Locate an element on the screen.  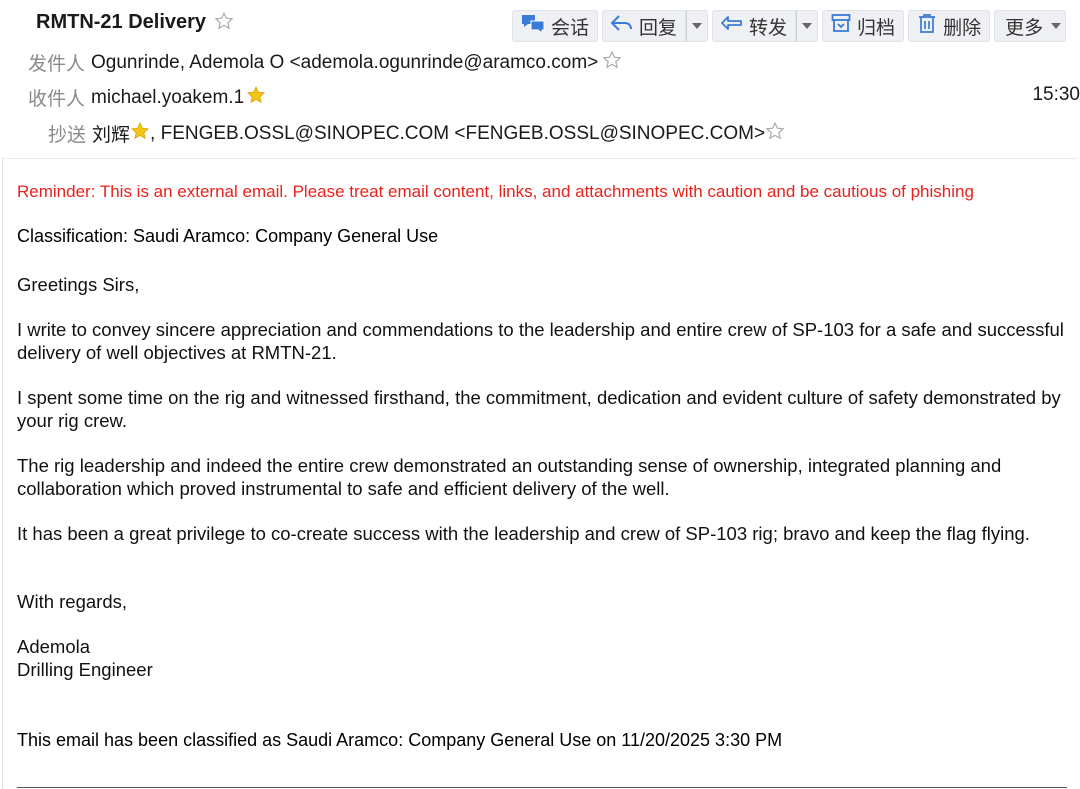
more-button: 更多 is located at coordinates (1030, 26).